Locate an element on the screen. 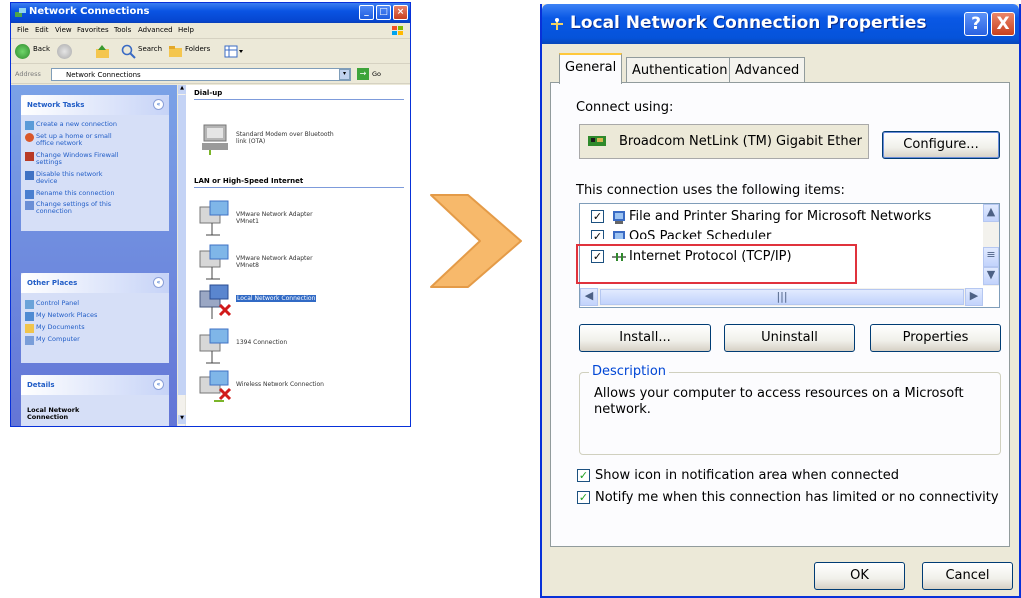  connection-vmnet1: VMware Network Adapter VMnet1 is located at coordinates (298, 219).